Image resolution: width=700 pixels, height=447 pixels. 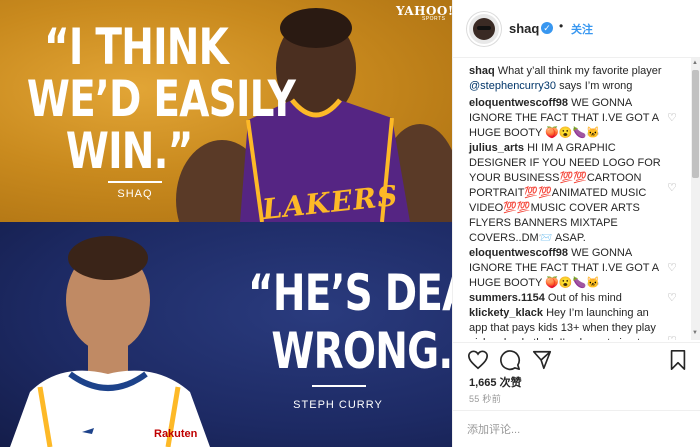 I want to click on yahoo-sports-sub: SPORTS, so click(x=434, y=19).